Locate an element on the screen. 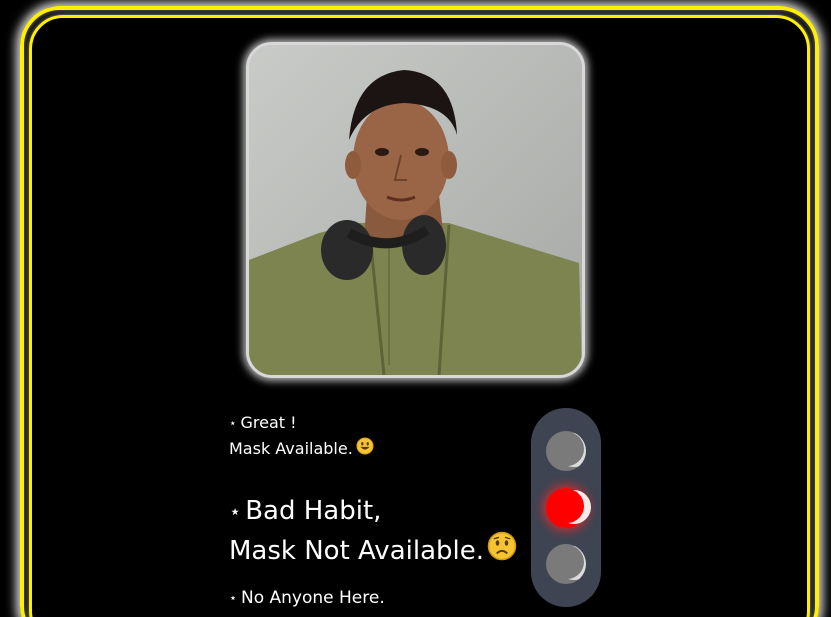 The height and width of the screenshot is (617, 831). smiling-face-icon is located at coordinates (365, 449).